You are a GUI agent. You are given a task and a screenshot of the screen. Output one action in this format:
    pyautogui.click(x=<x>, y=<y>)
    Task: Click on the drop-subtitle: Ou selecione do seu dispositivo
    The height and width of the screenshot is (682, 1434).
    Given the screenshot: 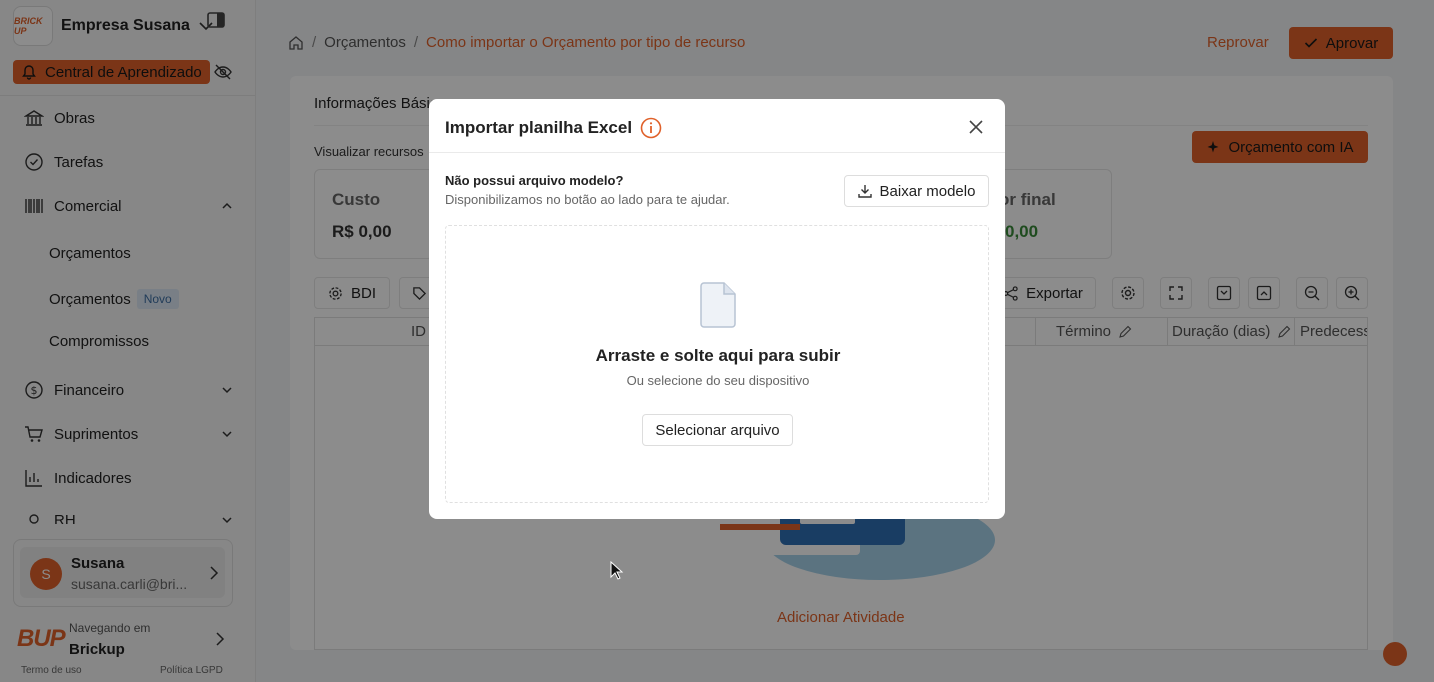 What is the action you would take?
    pyautogui.click(x=718, y=380)
    